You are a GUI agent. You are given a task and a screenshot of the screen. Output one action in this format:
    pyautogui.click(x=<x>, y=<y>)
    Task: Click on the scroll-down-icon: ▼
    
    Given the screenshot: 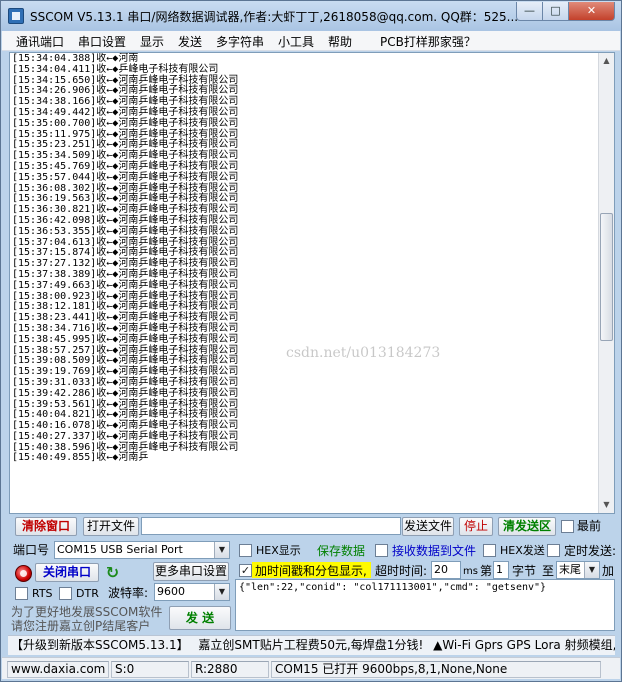 What is the action you would take?
    pyautogui.click(x=606, y=505)
    